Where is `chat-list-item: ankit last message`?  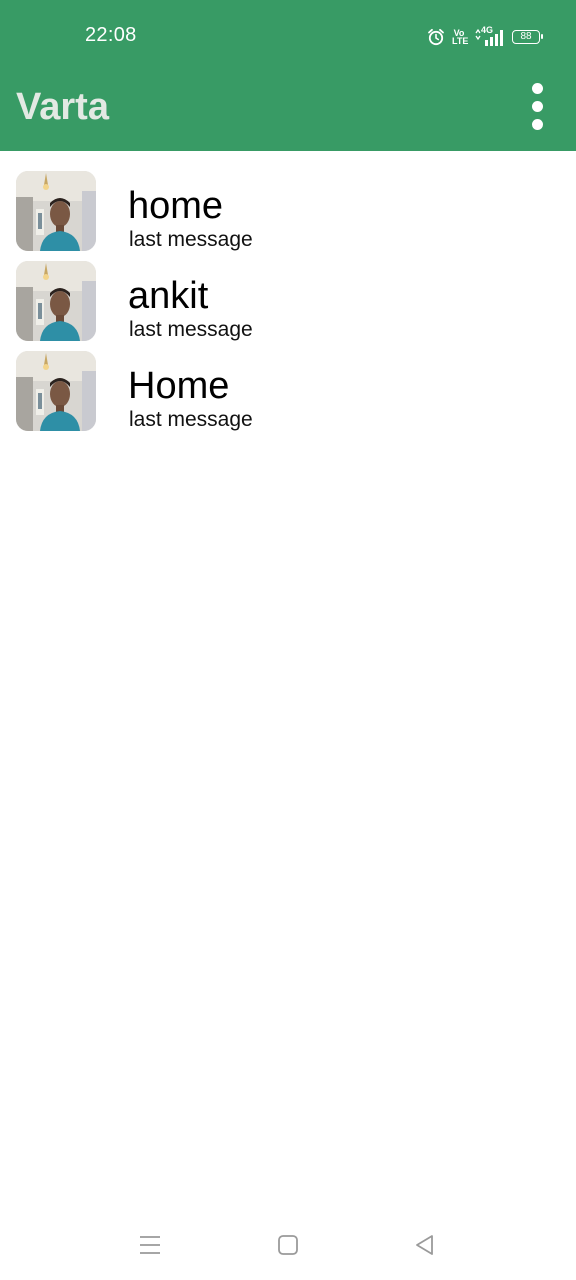 chat-list-item: ankit last message is located at coordinates (288, 306).